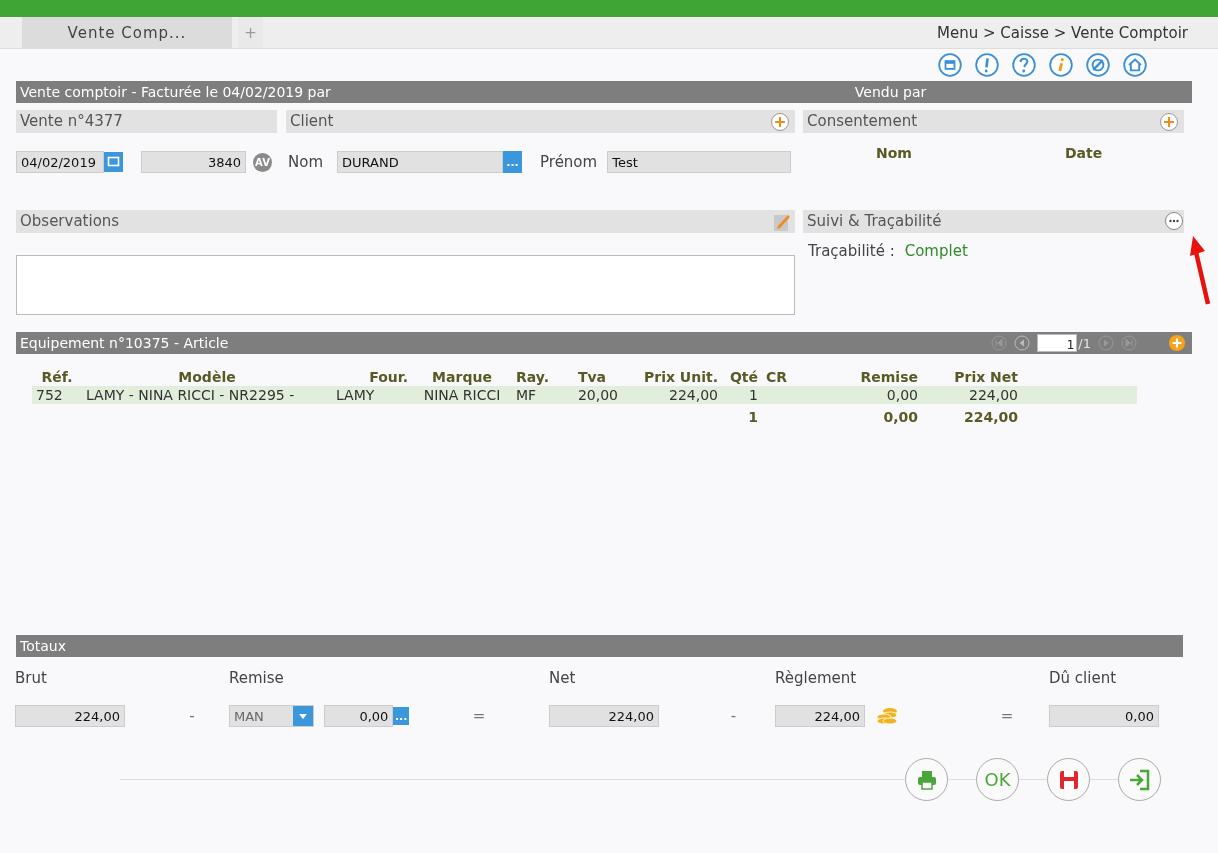  What do you see at coordinates (894, 153) in the screenshot?
I see `column-header: Nom` at bounding box center [894, 153].